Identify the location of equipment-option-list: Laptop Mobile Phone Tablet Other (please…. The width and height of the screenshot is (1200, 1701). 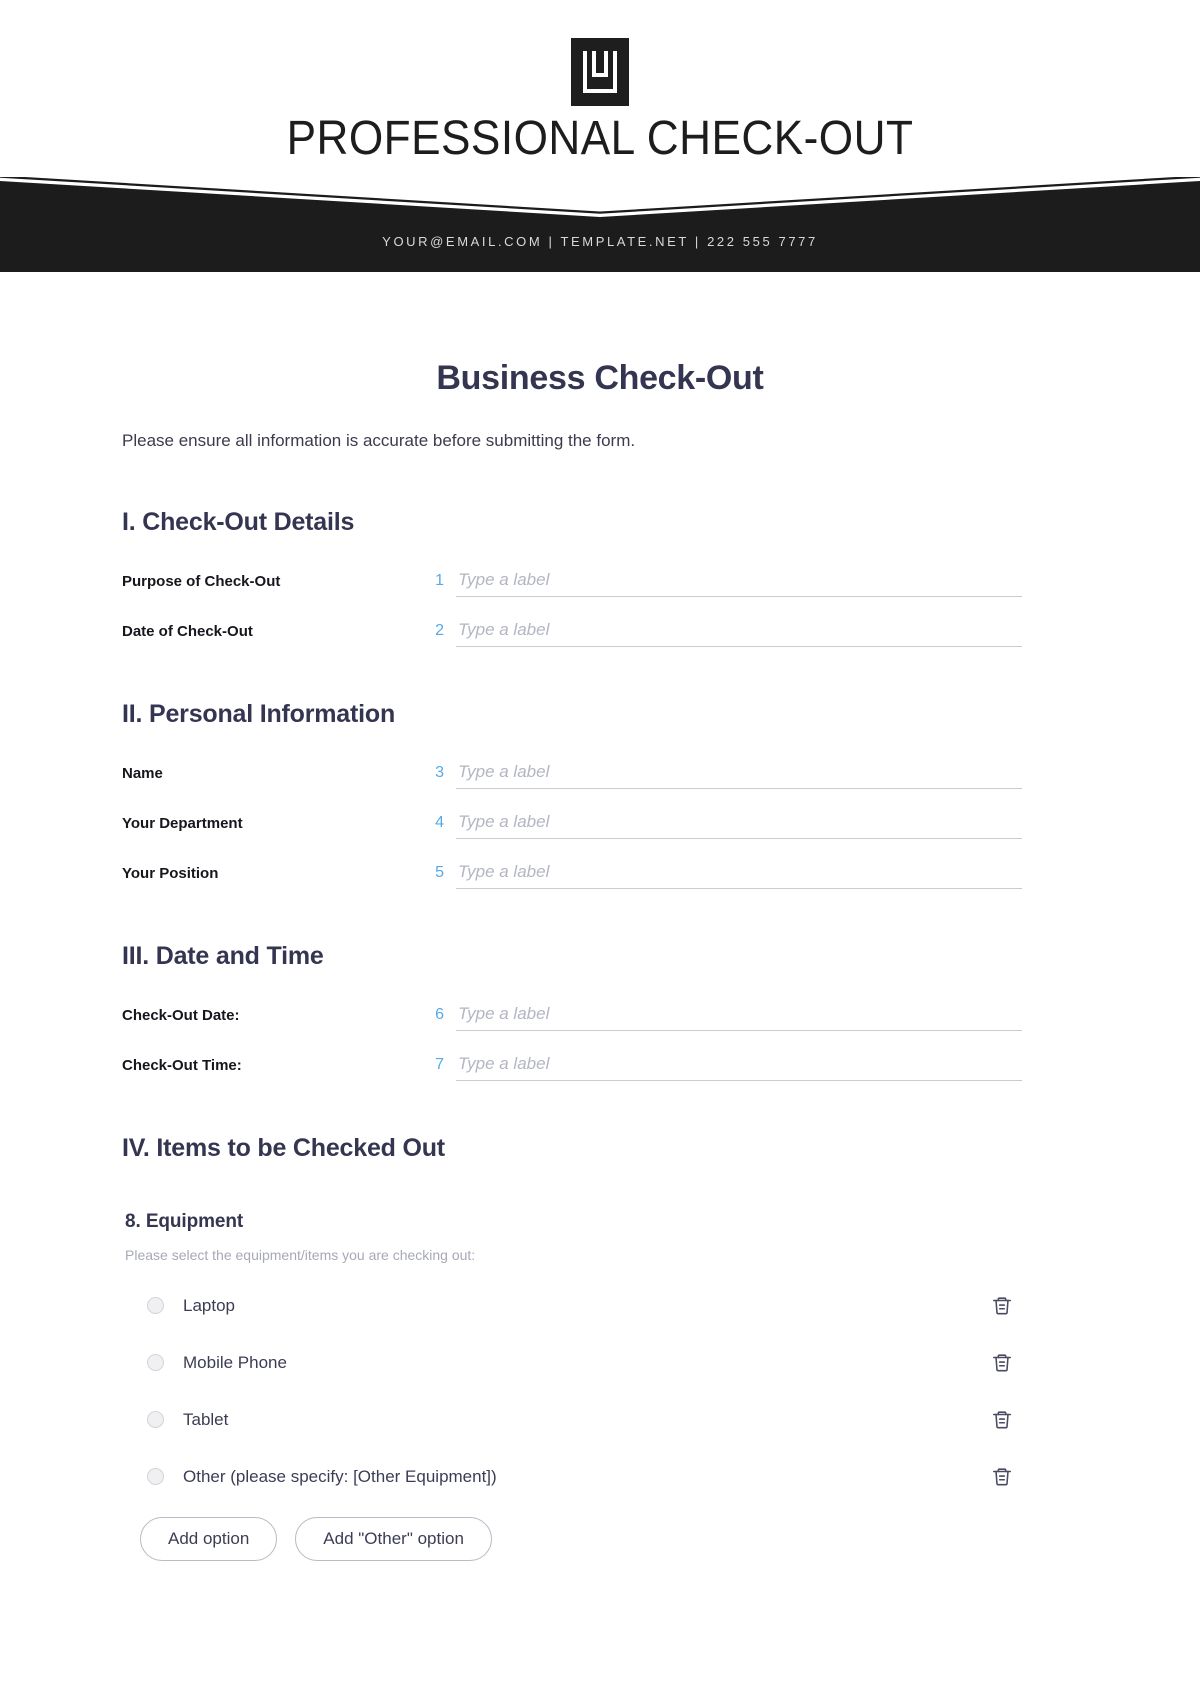
(582, 1391).